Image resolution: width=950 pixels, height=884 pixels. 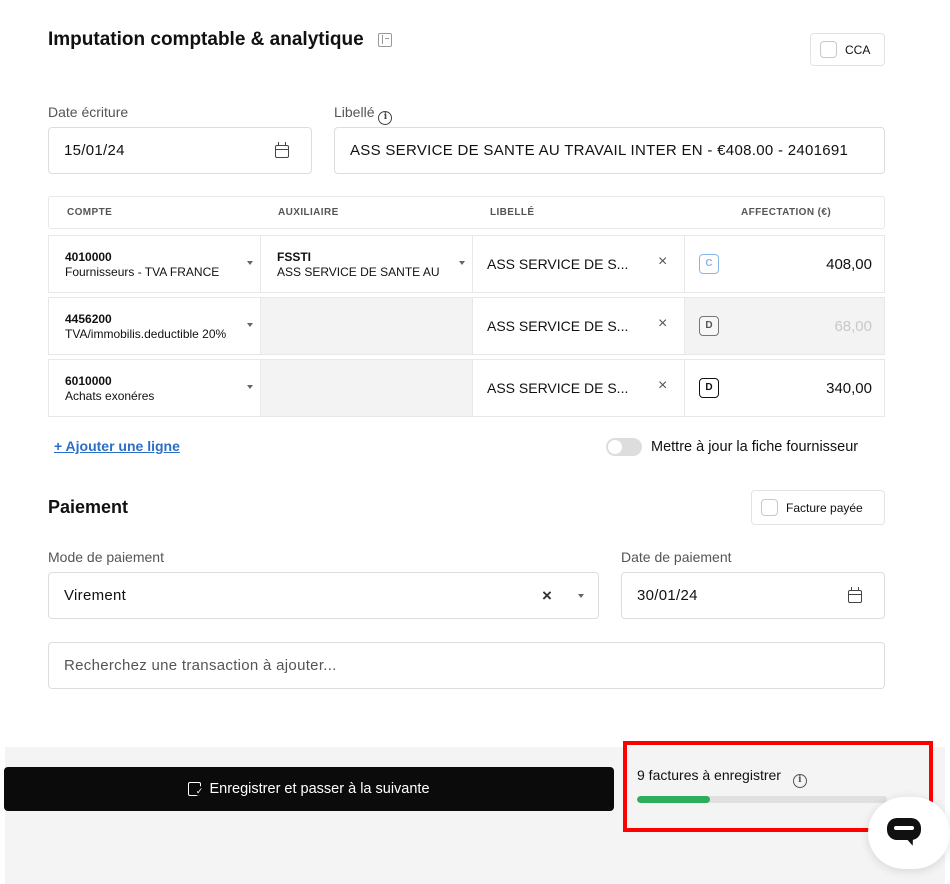 I want to click on cca-label: CCA, so click(x=858, y=49).